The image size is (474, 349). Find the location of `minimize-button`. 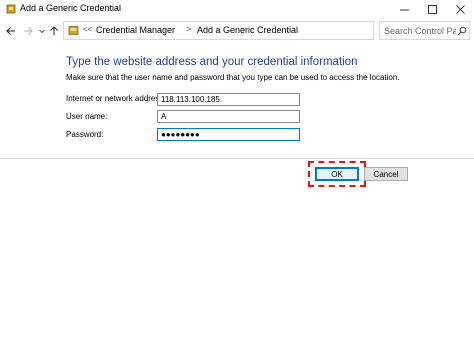

minimize-button is located at coordinates (404, 9).